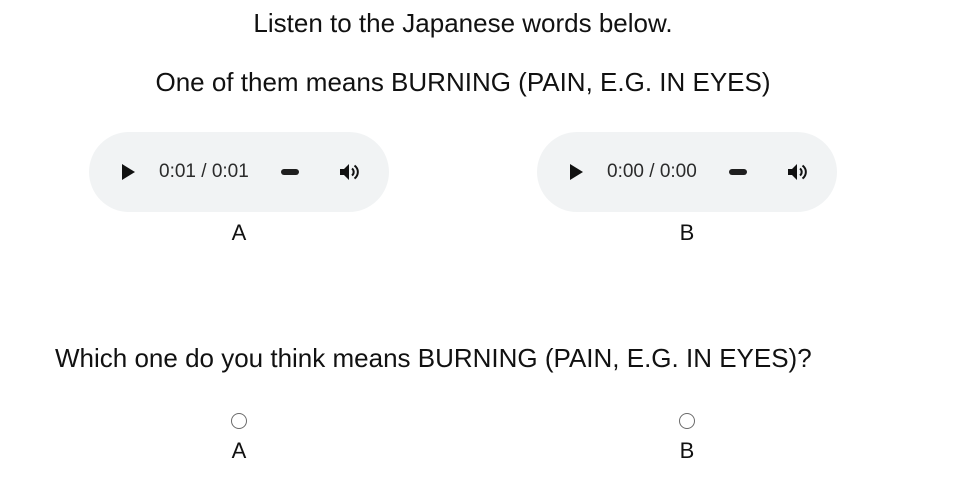  What do you see at coordinates (290, 172) in the screenshot?
I see `progress-slider-a` at bounding box center [290, 172].